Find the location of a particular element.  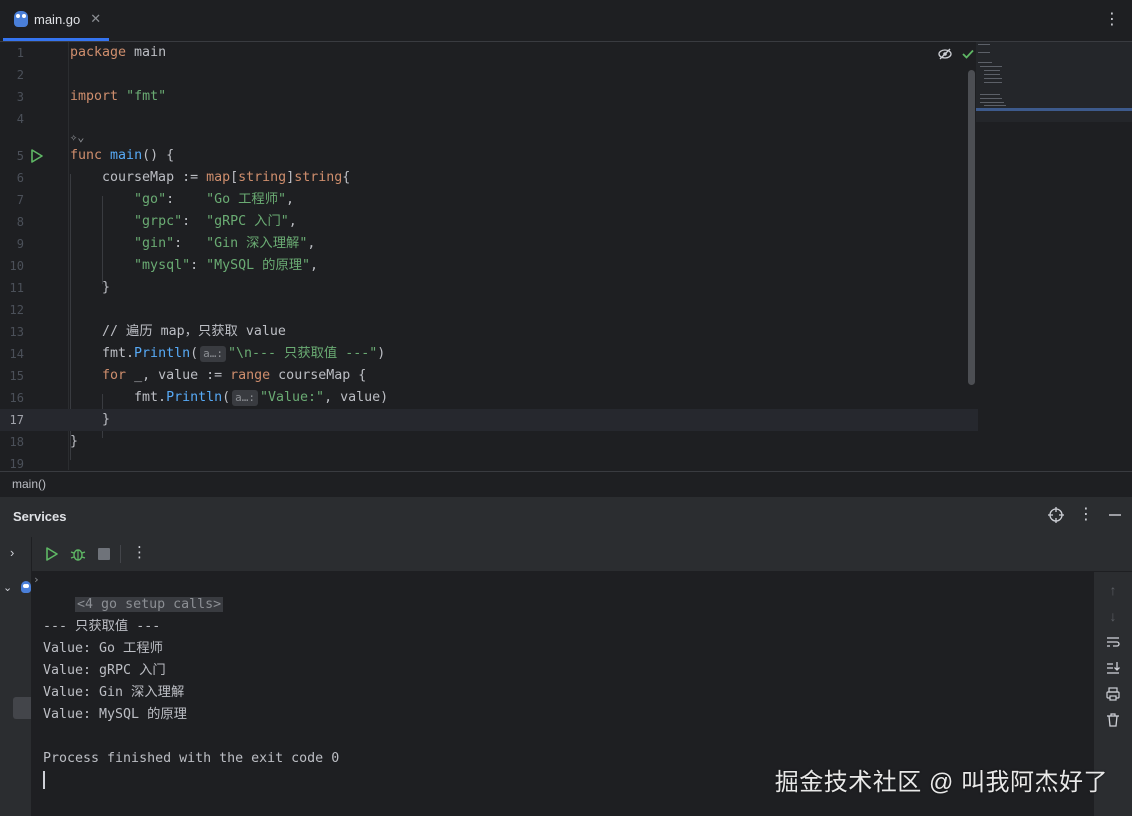

text-caret is located at coordinates (44, 780).